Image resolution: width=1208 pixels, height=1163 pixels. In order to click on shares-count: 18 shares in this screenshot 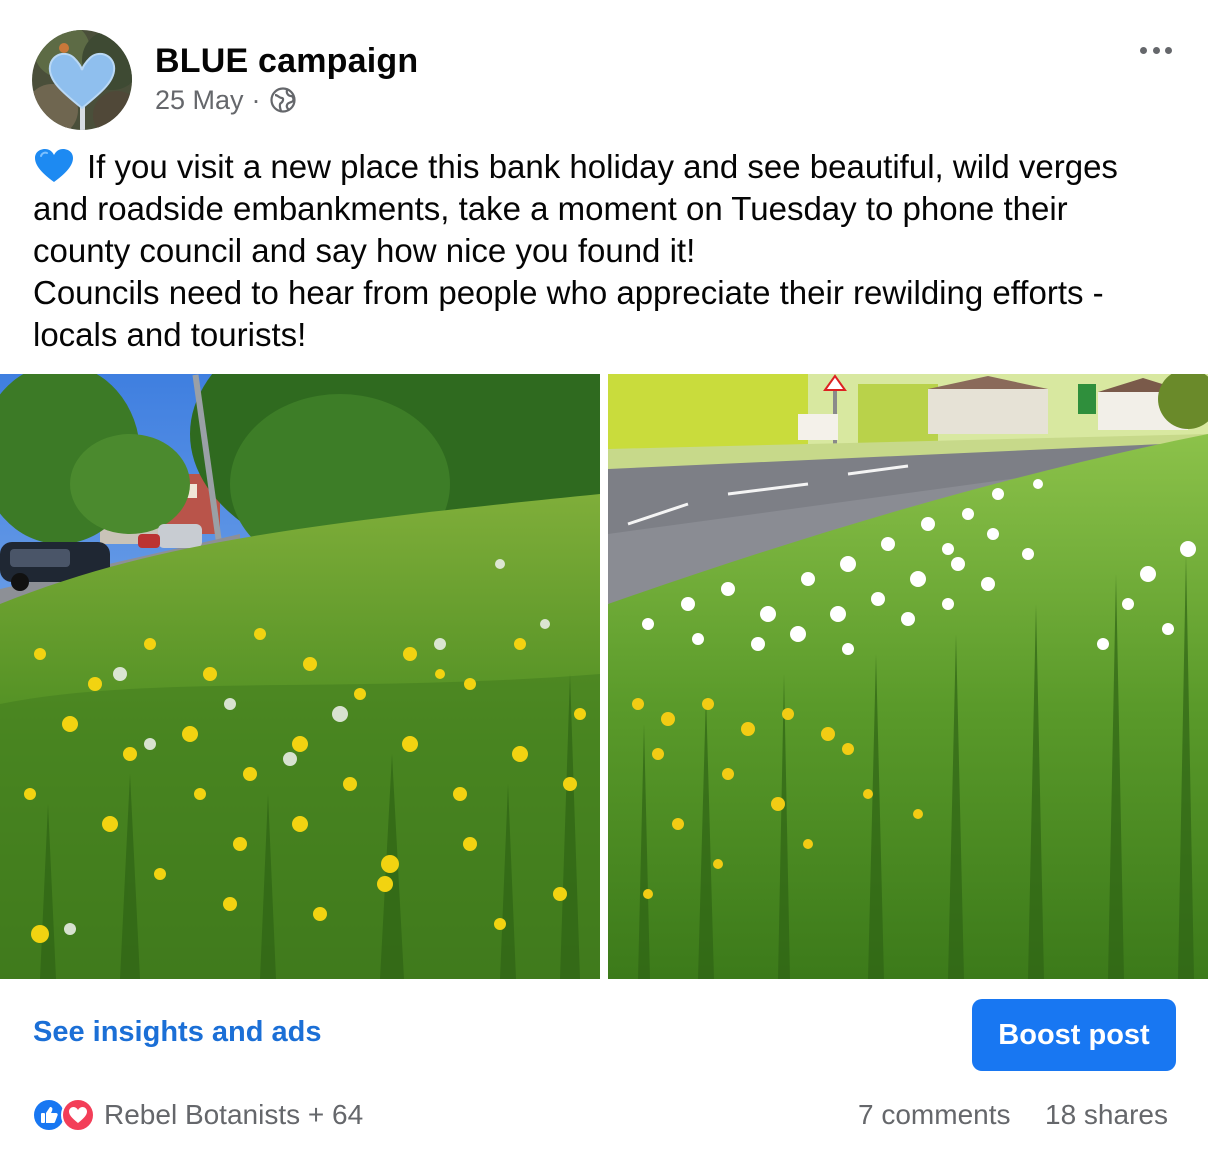, I will do `click(1106, 1115)`.